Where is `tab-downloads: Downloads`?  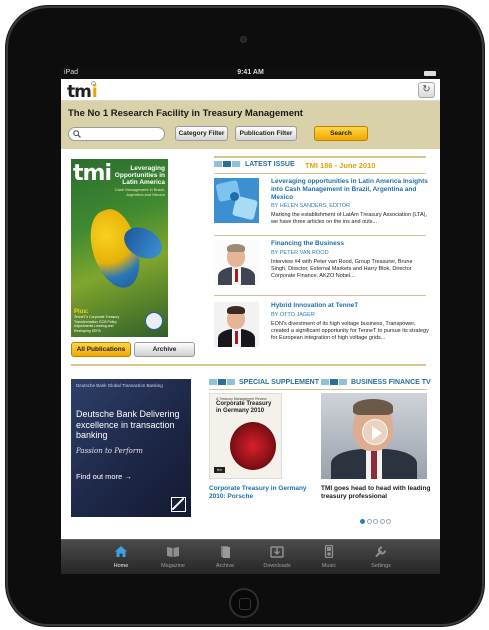 tab-downloads: Downloads is located at coordinates (277, 557).